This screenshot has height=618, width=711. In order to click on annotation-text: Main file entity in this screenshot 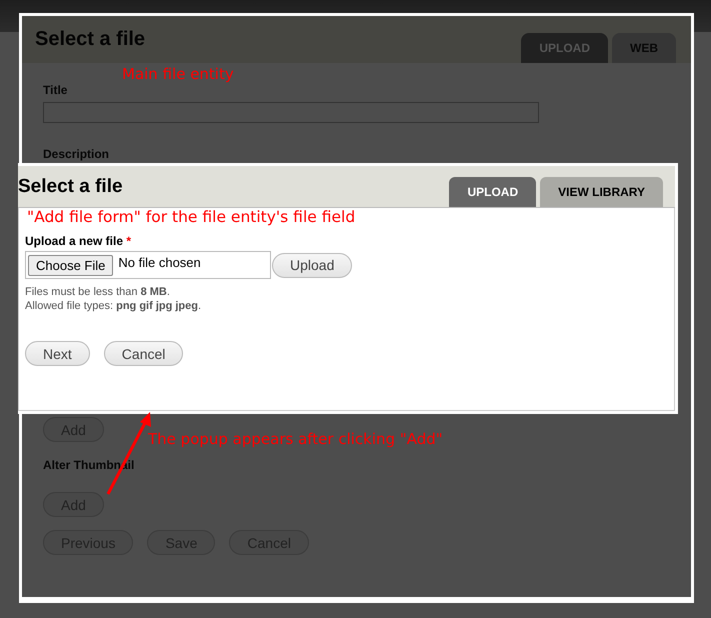, I will do `click(178, 74)`.